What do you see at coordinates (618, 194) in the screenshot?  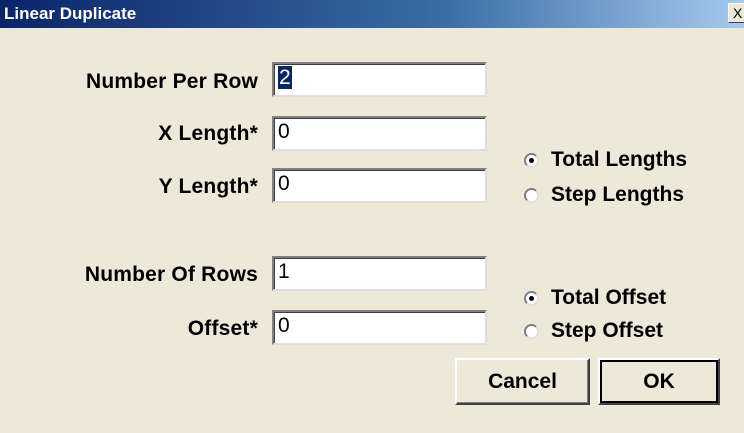 I see `step-lengths-label: Step Lengths` at bounding box center [618, 194].